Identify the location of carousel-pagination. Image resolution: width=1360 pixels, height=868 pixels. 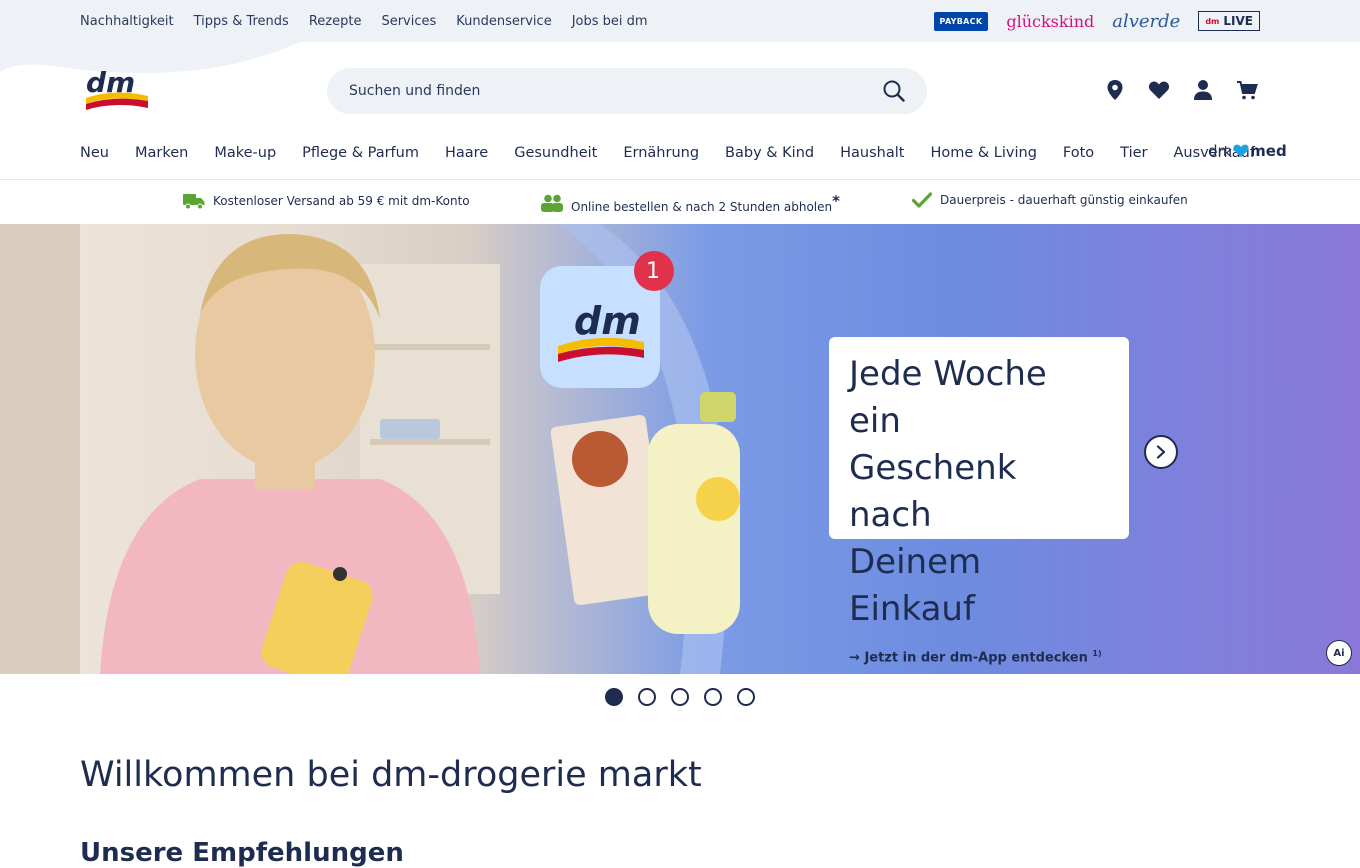
(680, 697).